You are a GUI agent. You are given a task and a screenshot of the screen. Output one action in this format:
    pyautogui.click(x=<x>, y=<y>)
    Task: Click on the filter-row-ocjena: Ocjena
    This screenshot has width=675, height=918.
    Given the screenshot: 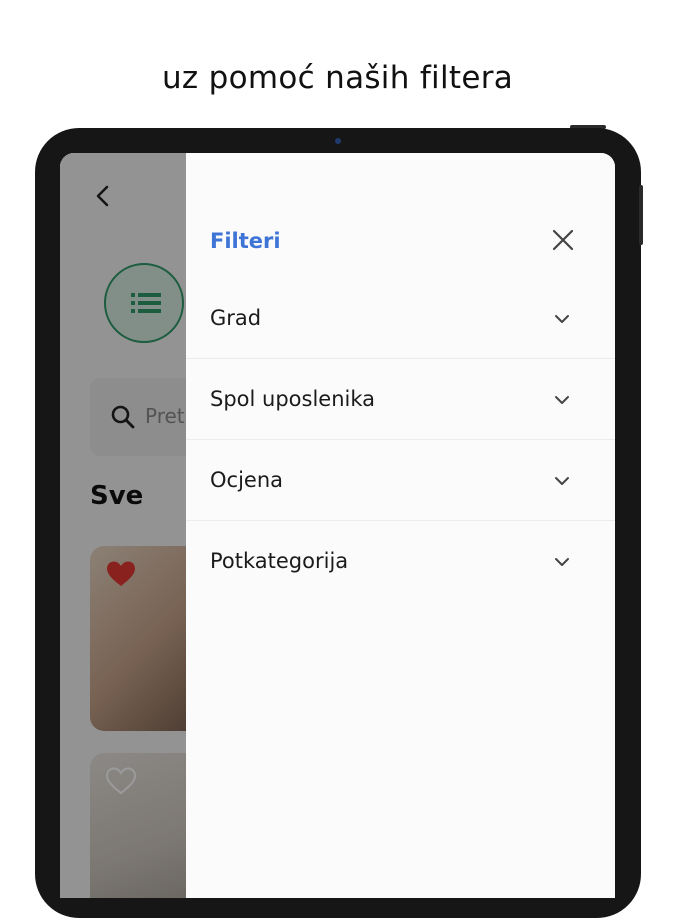 What is the action you would take?
    pyautogui.click(x=400, y=480)
    